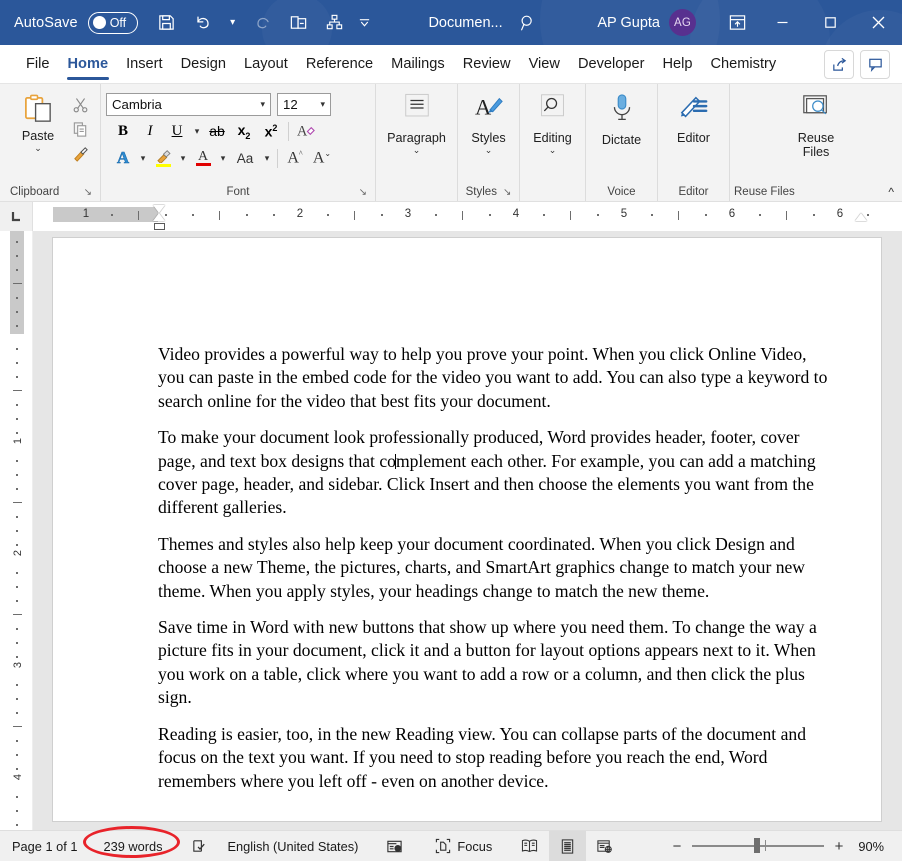  I want to click on change-case-chevron-down-icon: ▾, so click(267, 158).